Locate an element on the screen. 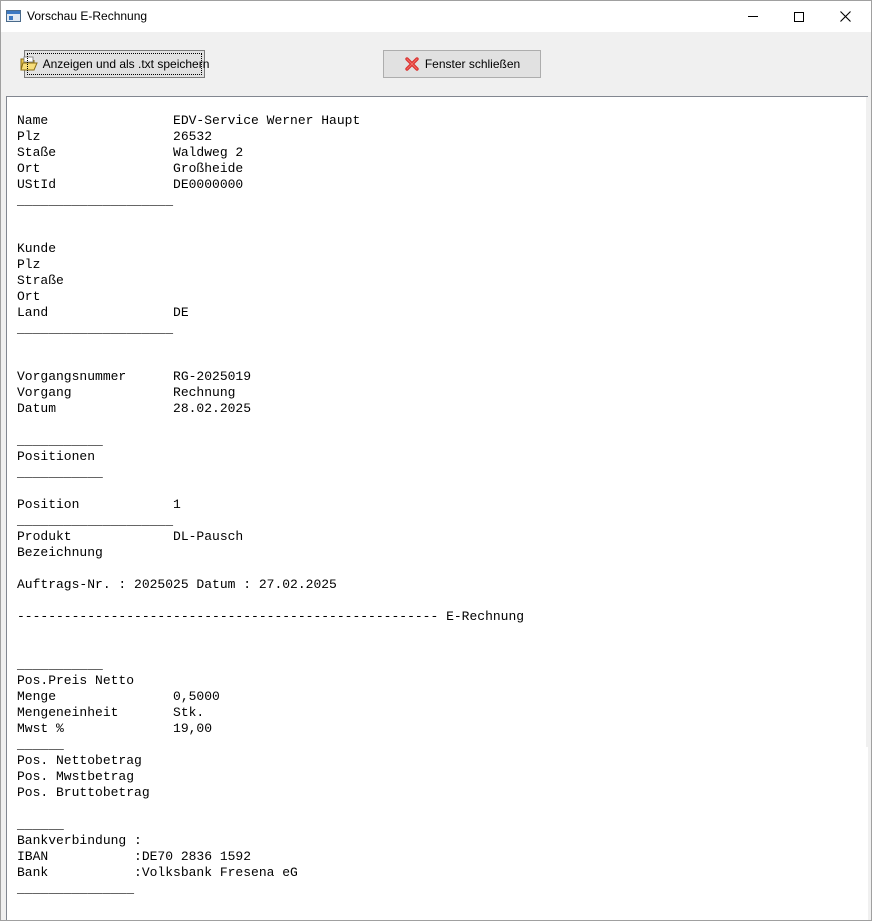 This screenshot has height=921, width=872. window-app-icon is located at coordinates (13, 16).